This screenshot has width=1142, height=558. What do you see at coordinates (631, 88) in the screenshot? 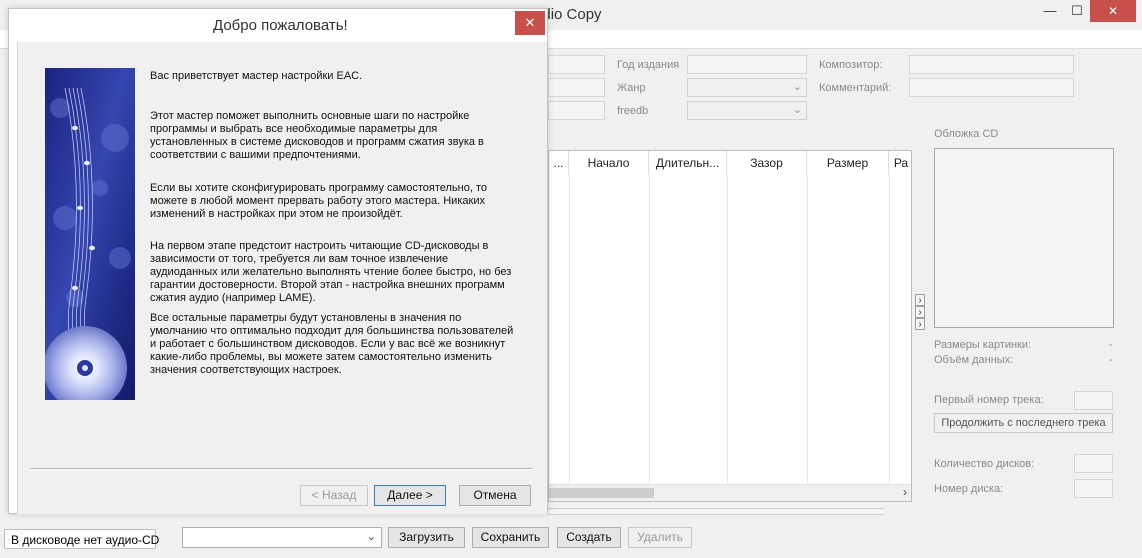
I see `genre-label: Жанр` at bounding box center [631, 88].